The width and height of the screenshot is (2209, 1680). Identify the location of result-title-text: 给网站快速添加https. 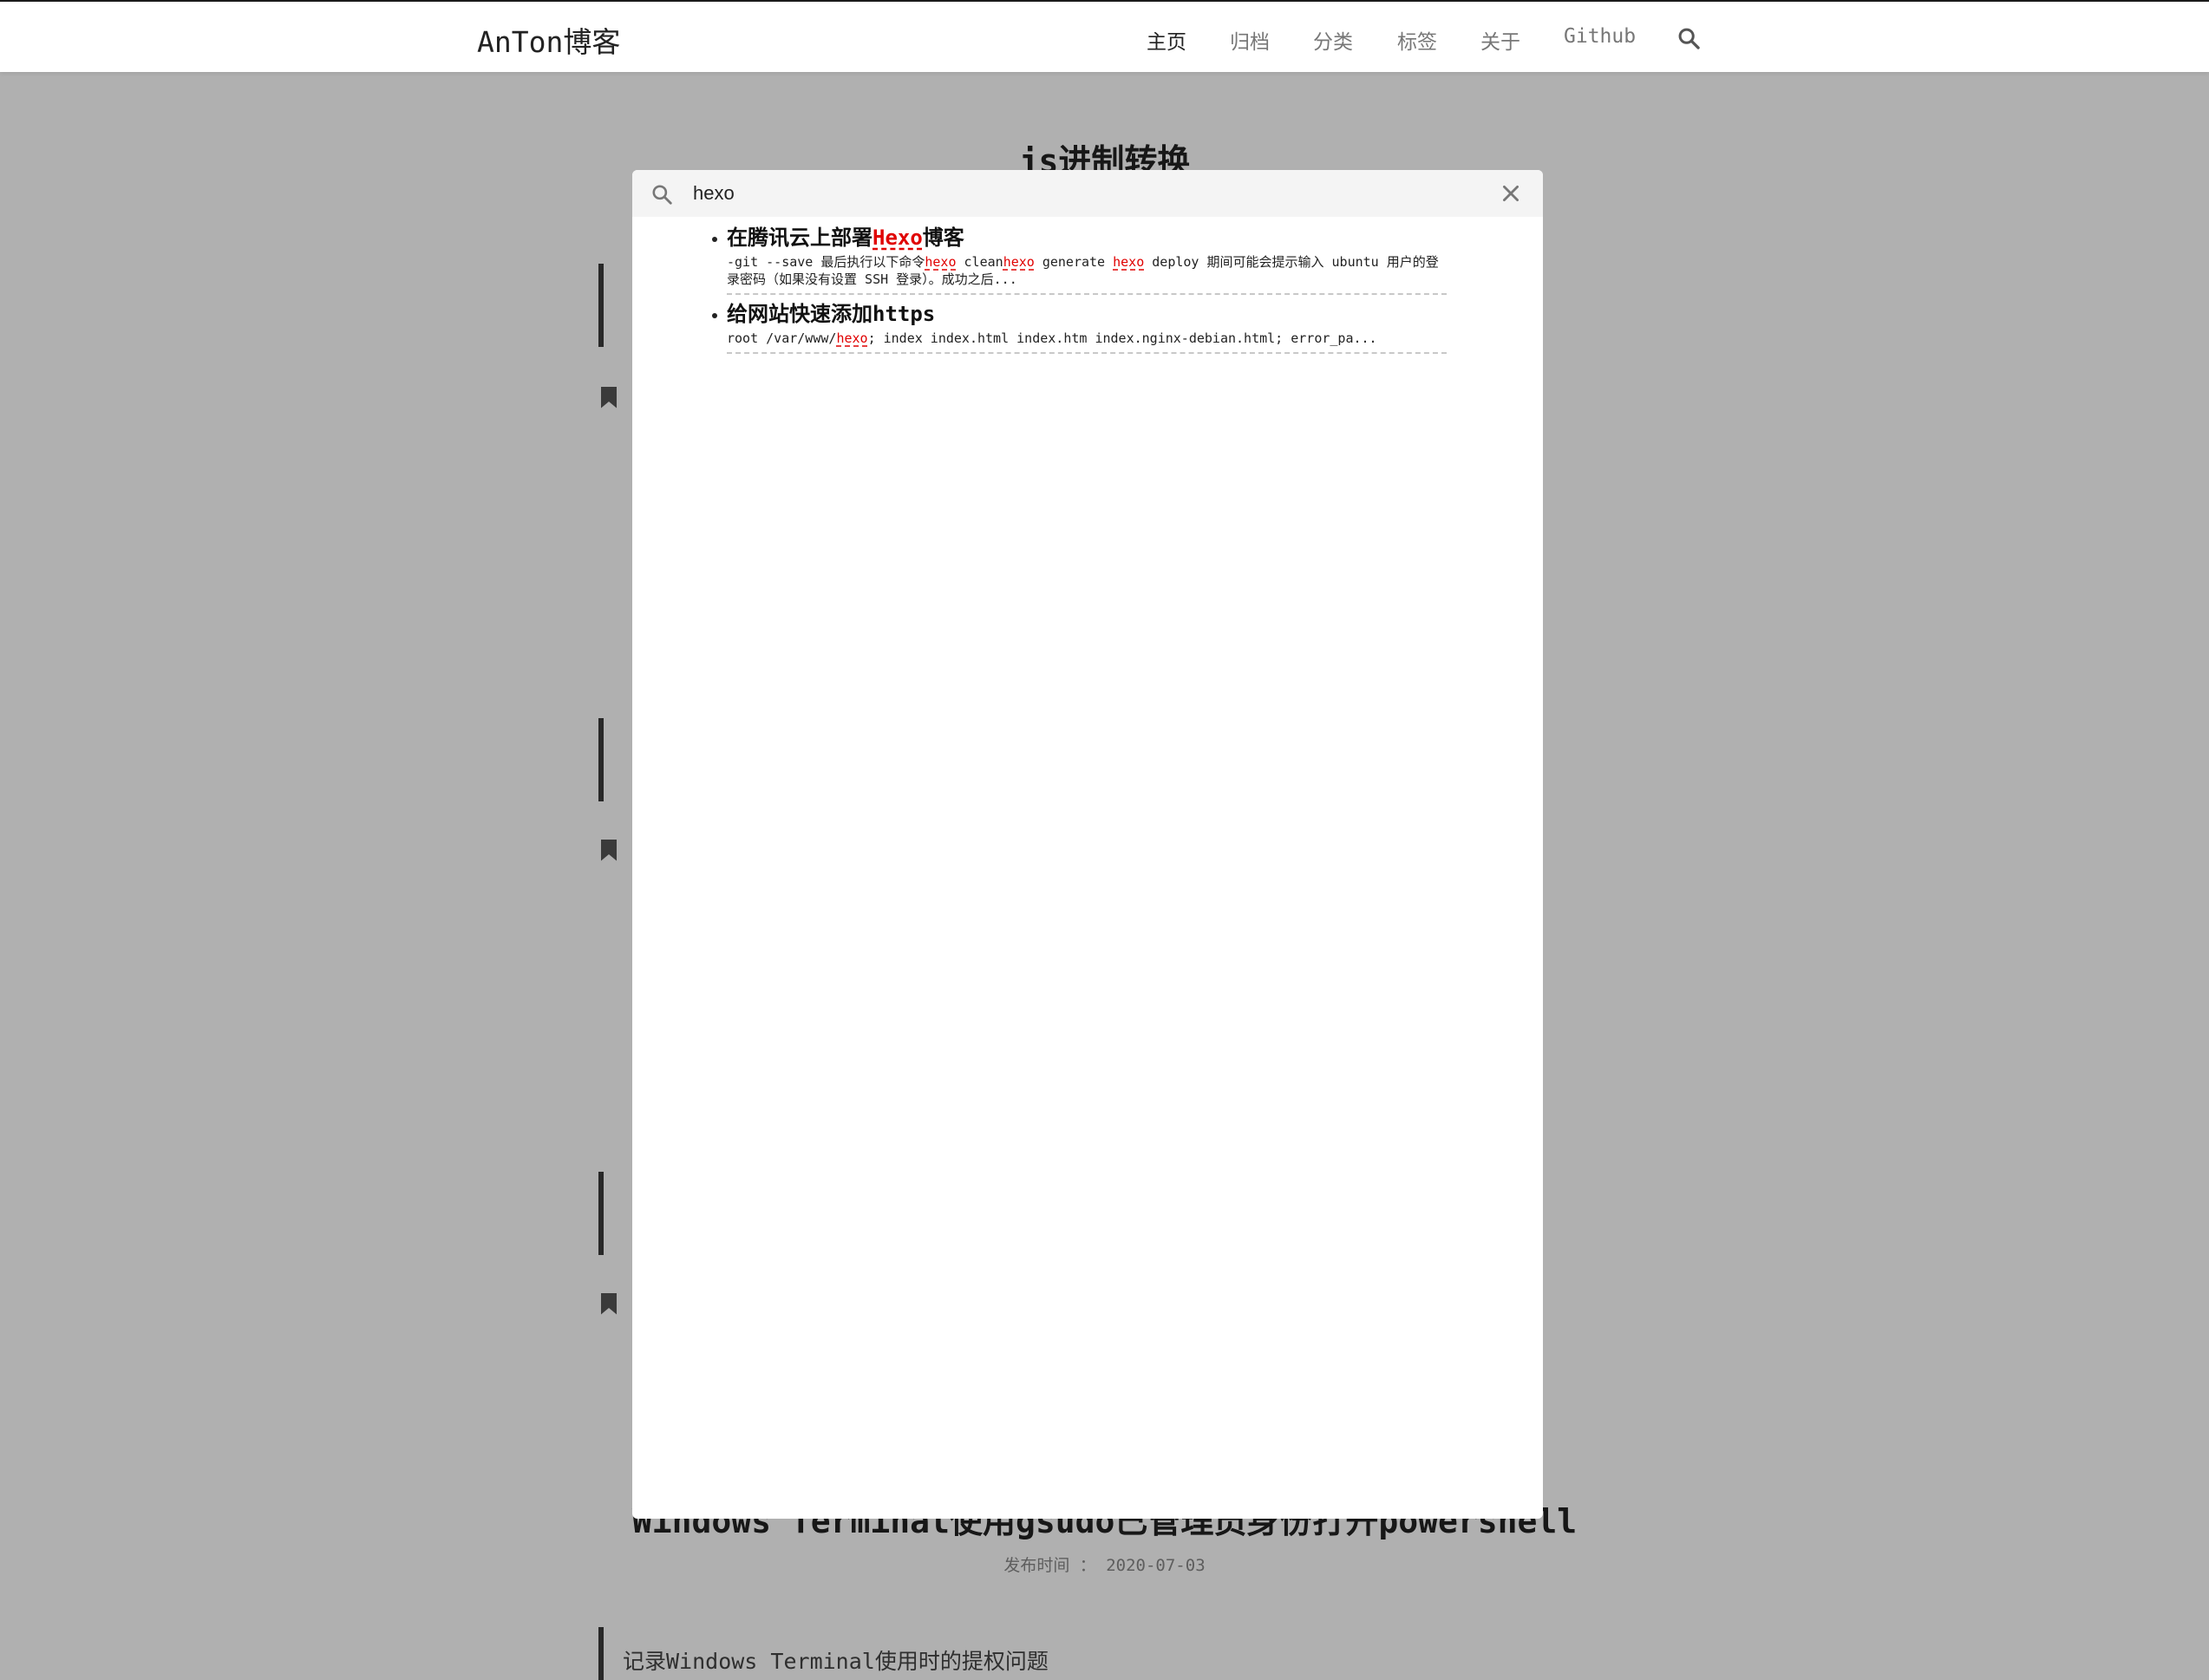
(831, 314).